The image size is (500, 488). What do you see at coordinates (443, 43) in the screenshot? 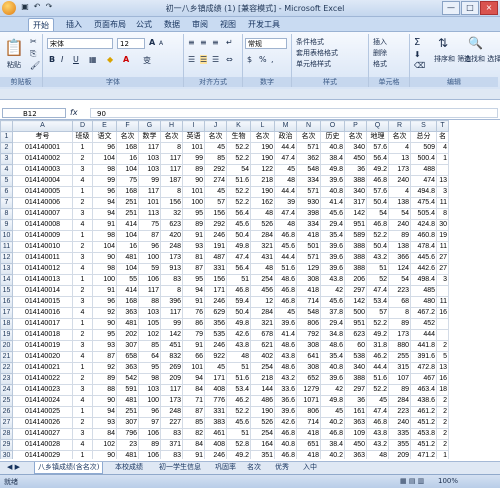
I see `sort-filter-icon: ⇅` at bounding box center [443, 43].